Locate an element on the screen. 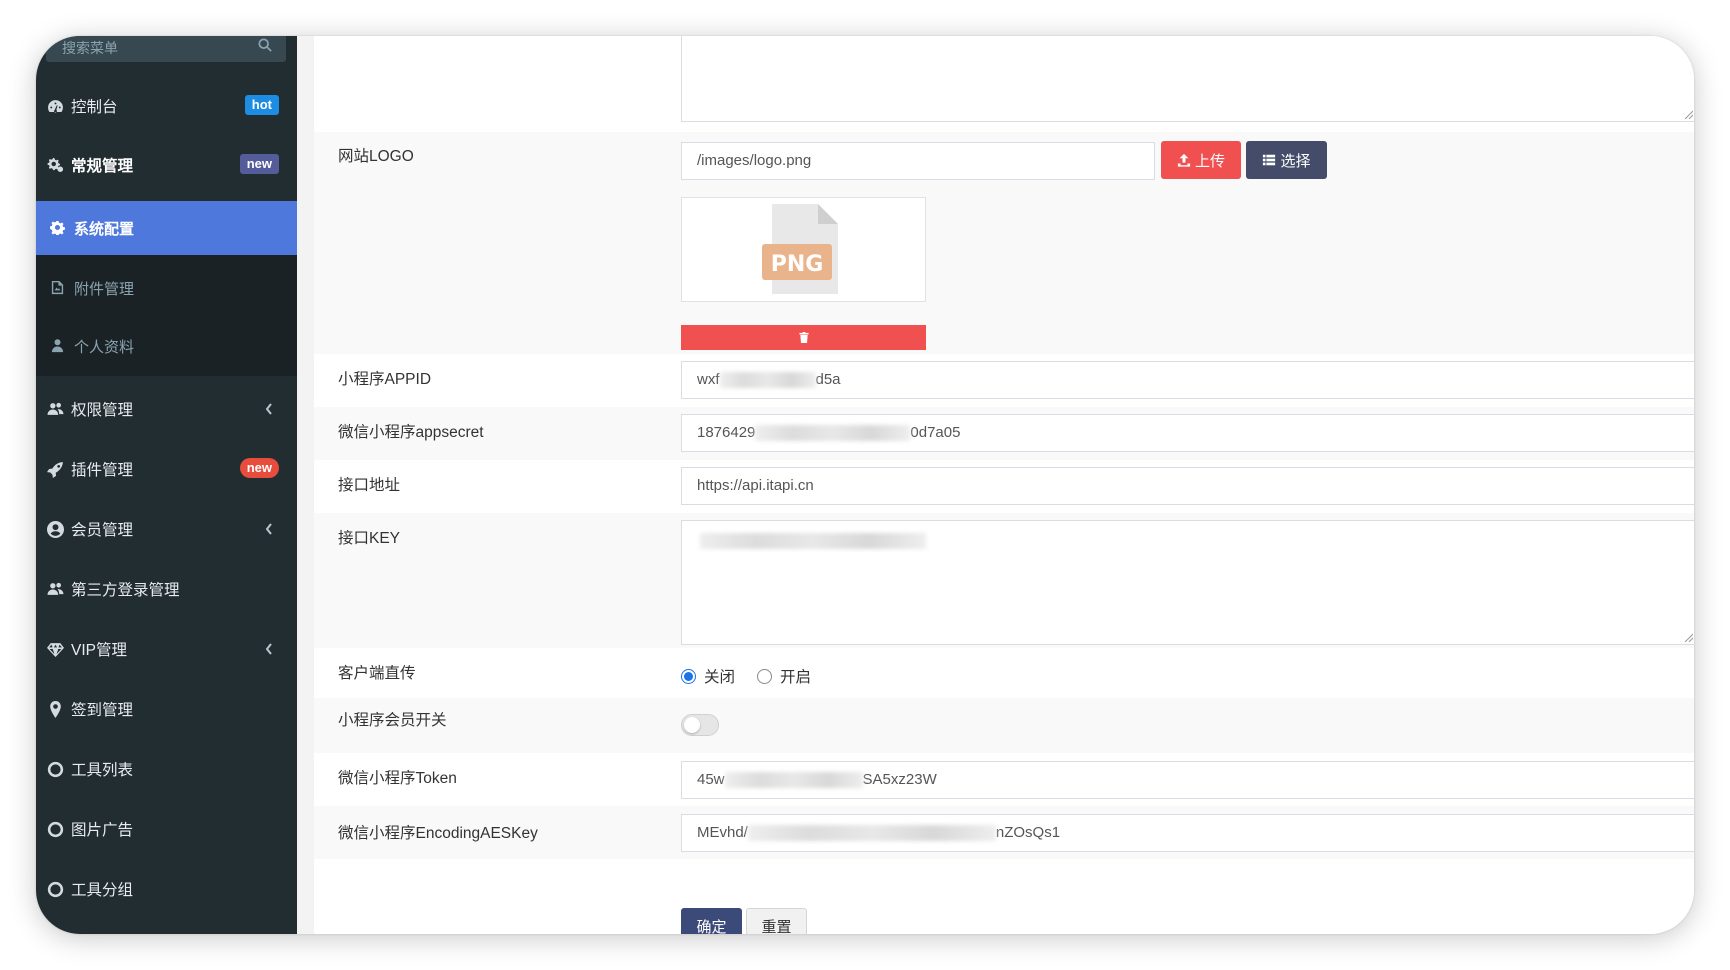 The height and width of the screenshot is (970, 1730). dashboard-icon is located at coordinates (55, 106).